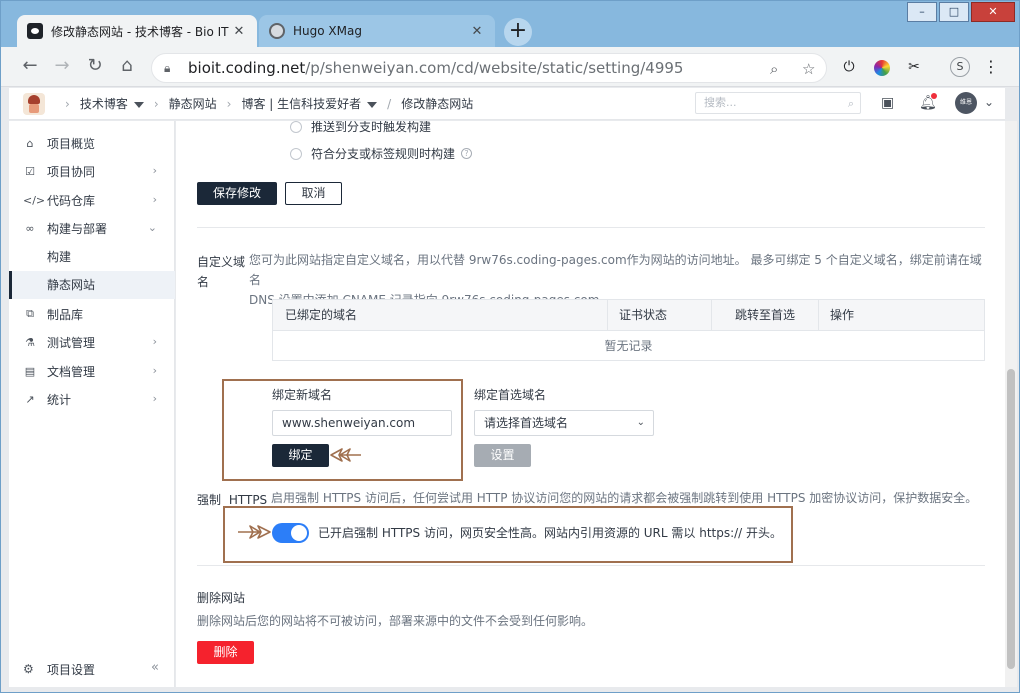 Image resolution: width=1020 pixels, height=693 pixels. I want to click on tab-active: 修改静态网站 - 技术博客 - Bio IT ✕, so click(137, 31).